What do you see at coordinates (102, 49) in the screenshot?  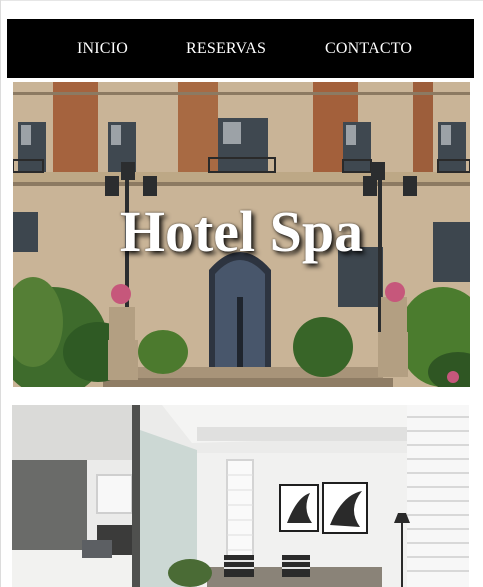 I see `nav-link-inicio: INICIO` at bounding box center [102, 49].